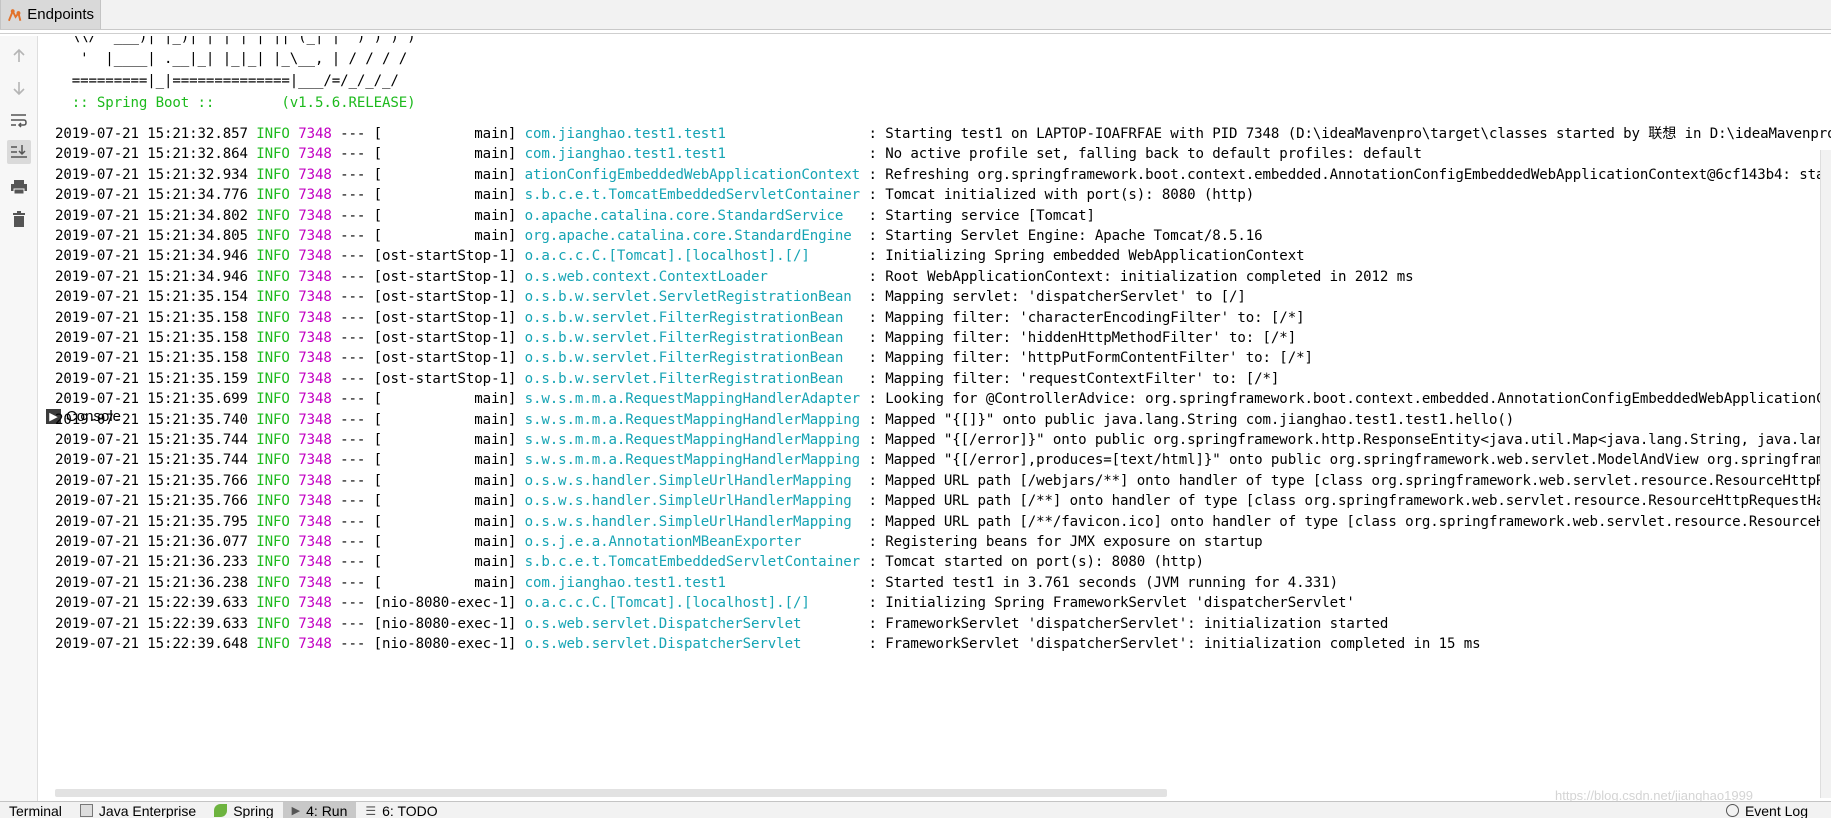  What do you see at coordinates (692, 256) in the screenshot?
I see `log-logger: o.a.c.c.C.[Tomcat].[localhost].[/]` at bounding box center [692, 256].